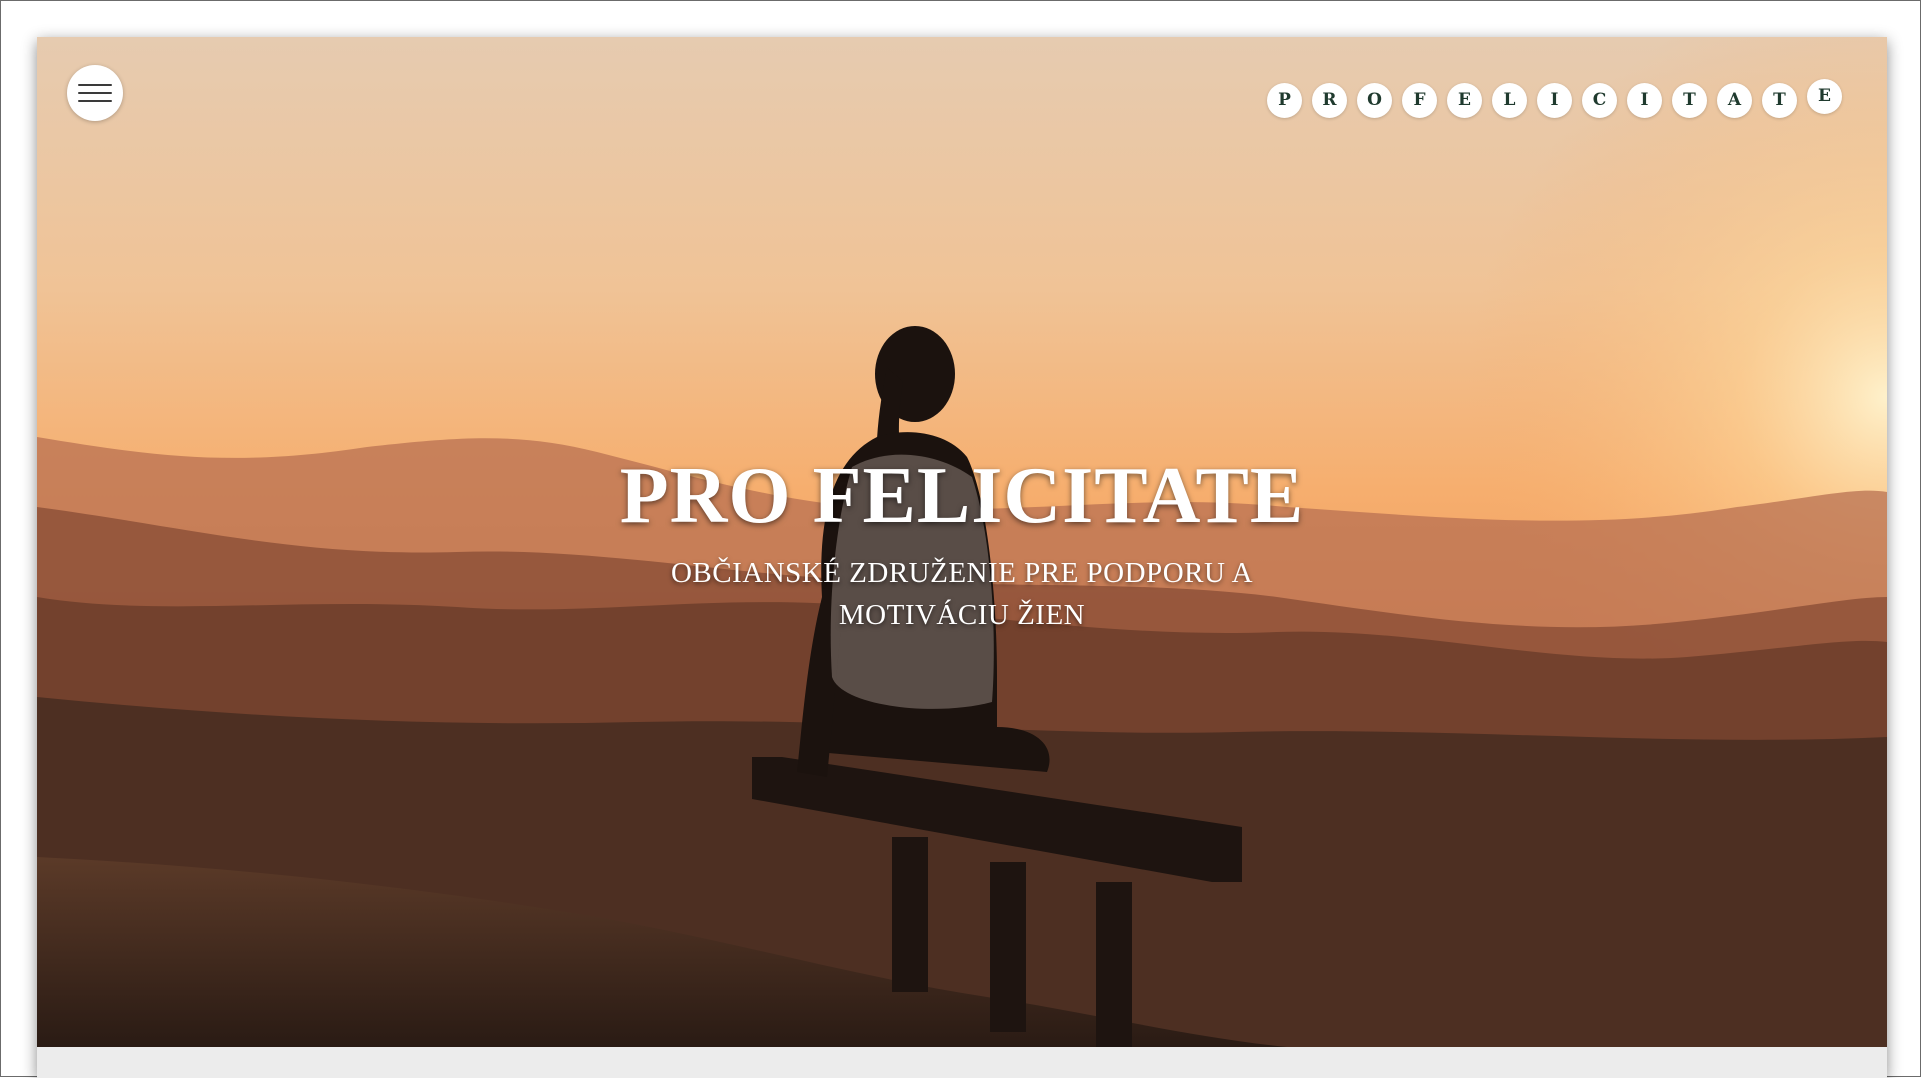  What do you see at coordinates (1599, 100) in the screenshot?
I see `brand-letter: C` at bounding box center [1599, 100].